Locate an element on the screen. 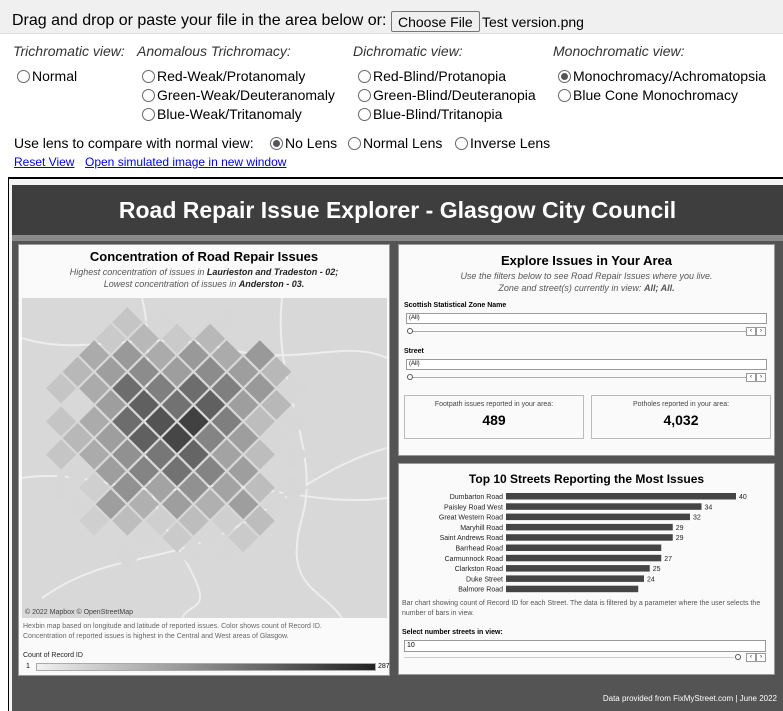 This screenshot has width=783, height=711. radio-achromatopsia: Monochromacy/Achromatopsia is located at coordinates (662, 76).